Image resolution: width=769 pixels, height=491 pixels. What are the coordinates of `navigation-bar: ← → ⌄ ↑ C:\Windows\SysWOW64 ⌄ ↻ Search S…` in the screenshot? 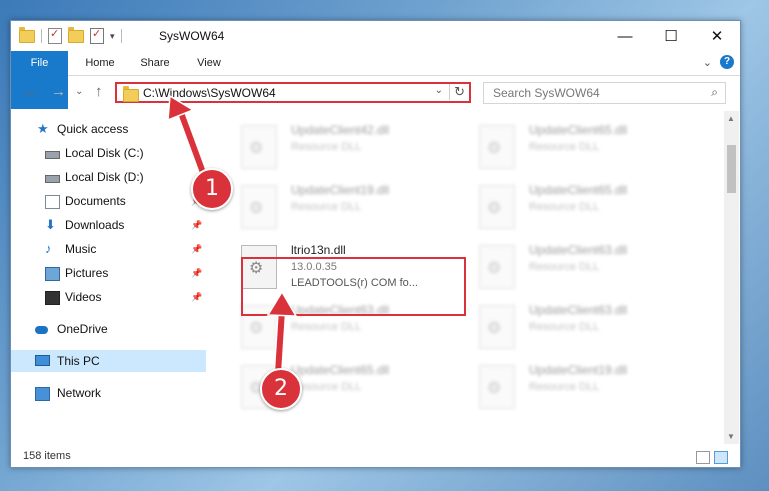 It's located at (375, 93).